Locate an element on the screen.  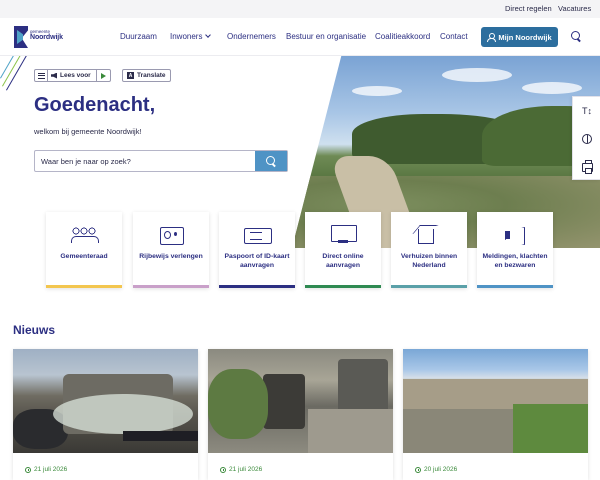
nav-item-coalitieakkoord: Coalitieakkoord is located at coordinates (402, 36).